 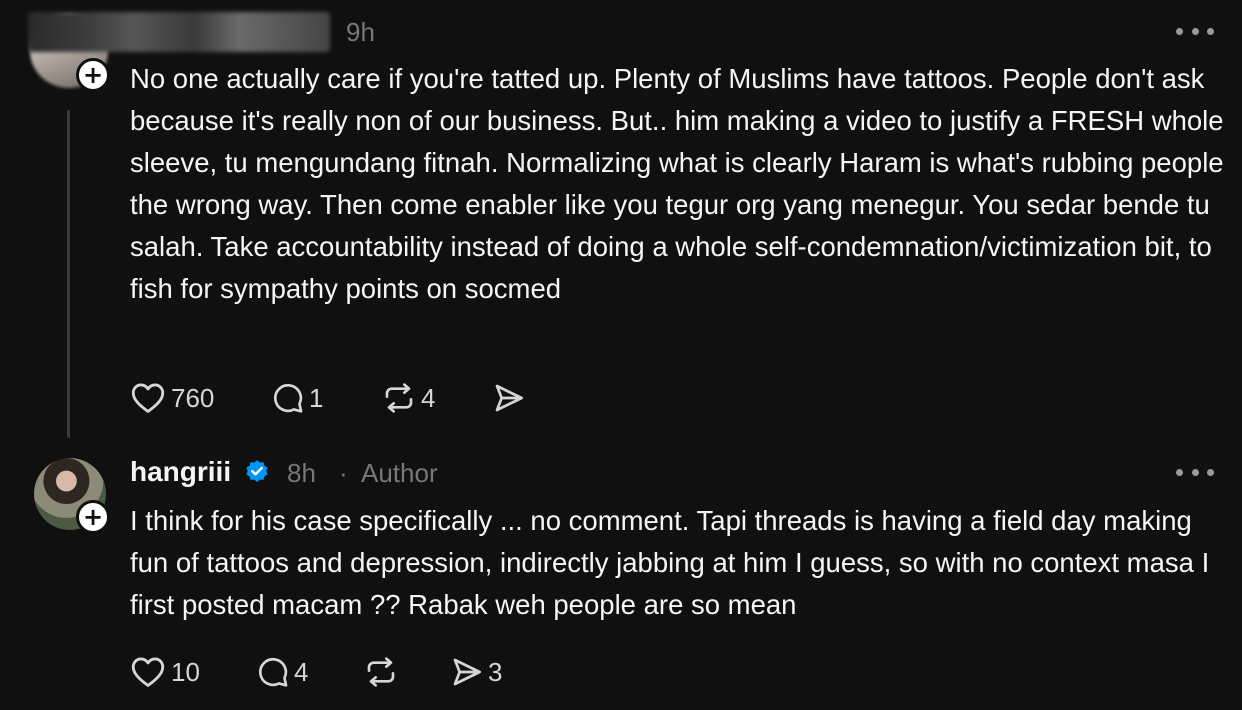 I want to click on reply-button: 1, so click(x=297, y=398).